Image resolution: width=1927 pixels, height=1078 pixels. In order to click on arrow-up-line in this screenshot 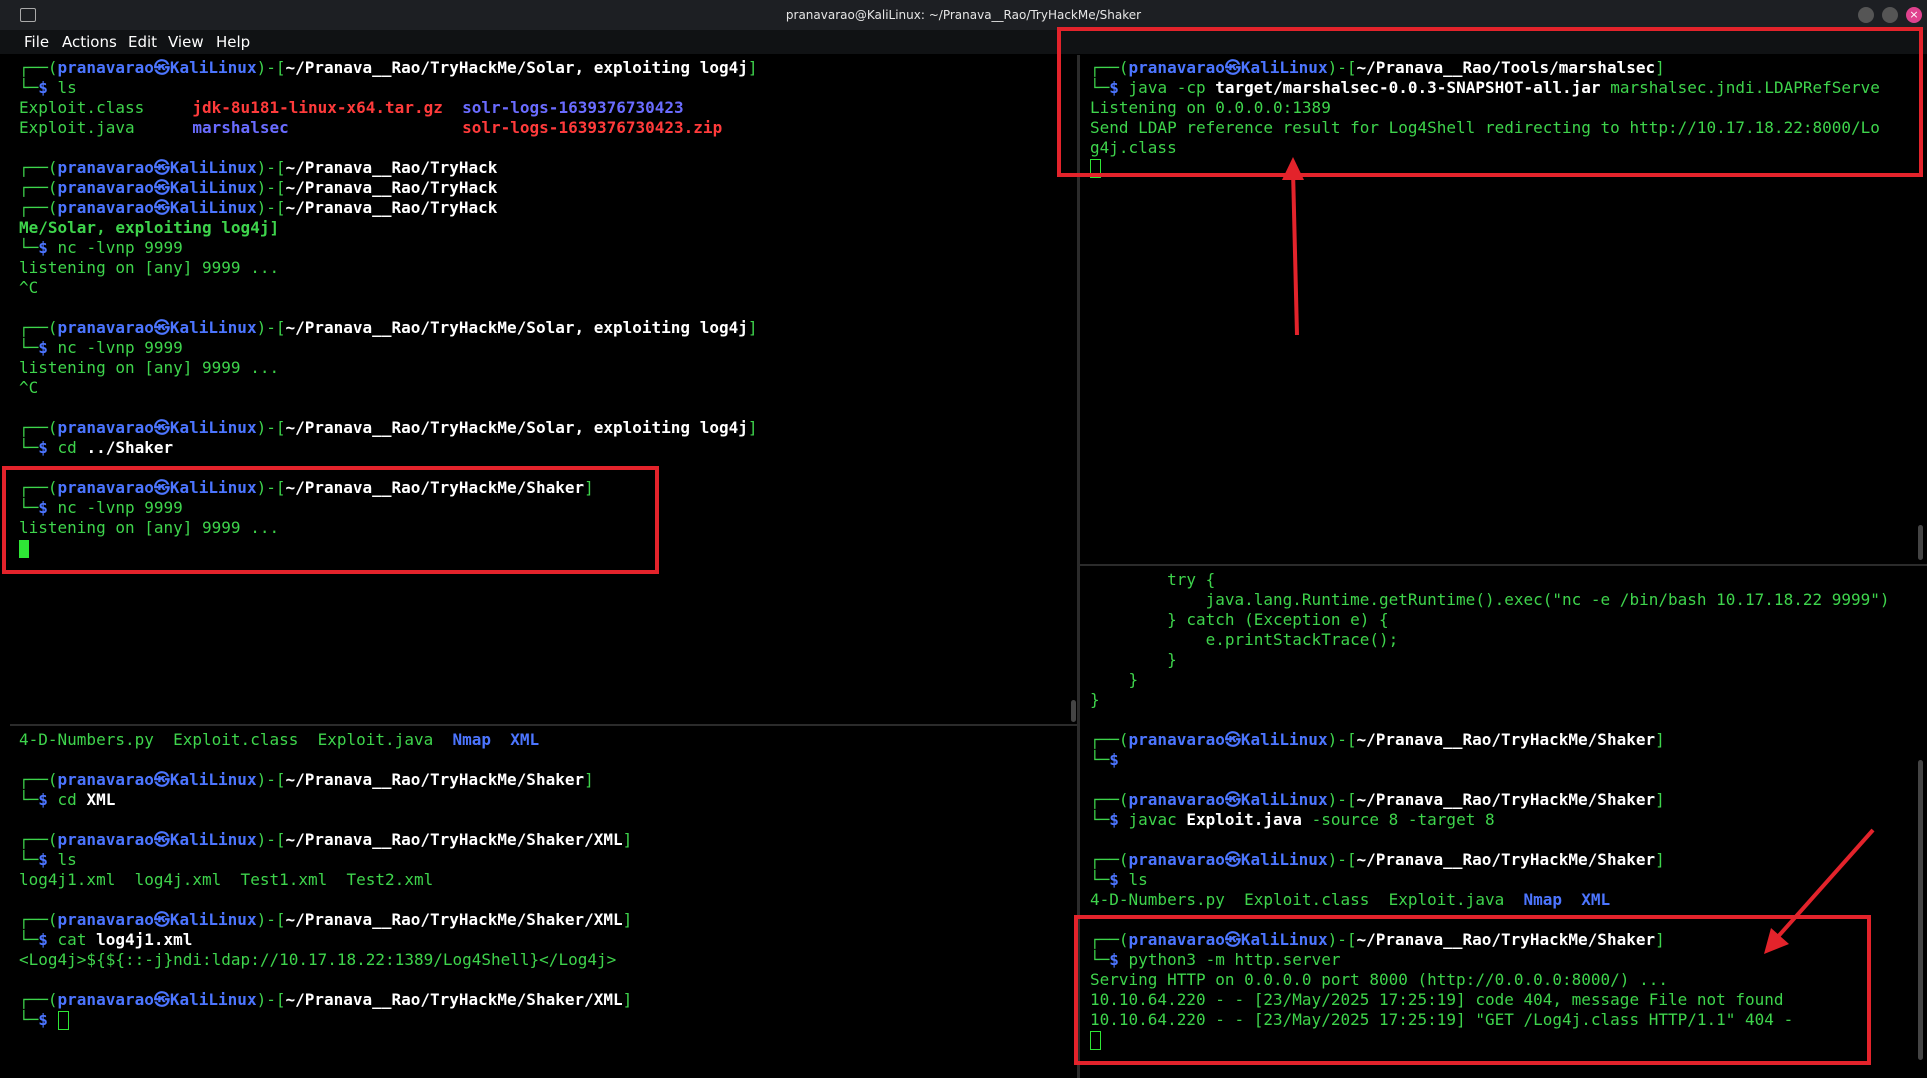, I will do `click(1295, 252)`.